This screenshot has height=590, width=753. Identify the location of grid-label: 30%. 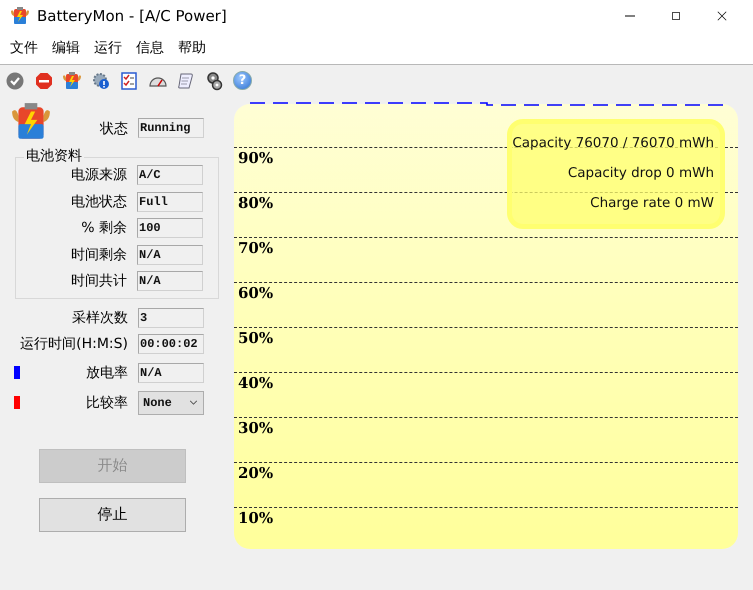
(256, 428).